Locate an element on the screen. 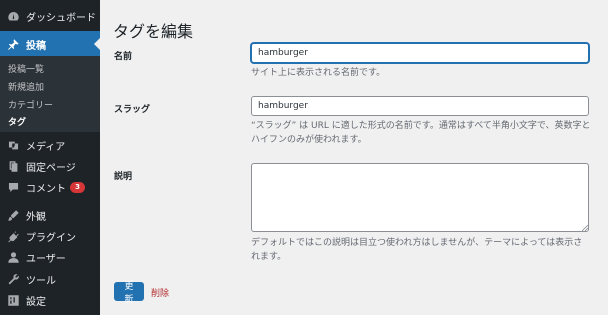 The image size is (608, 315). dashboard-gauge-icon is located at coordinates (13, 16).